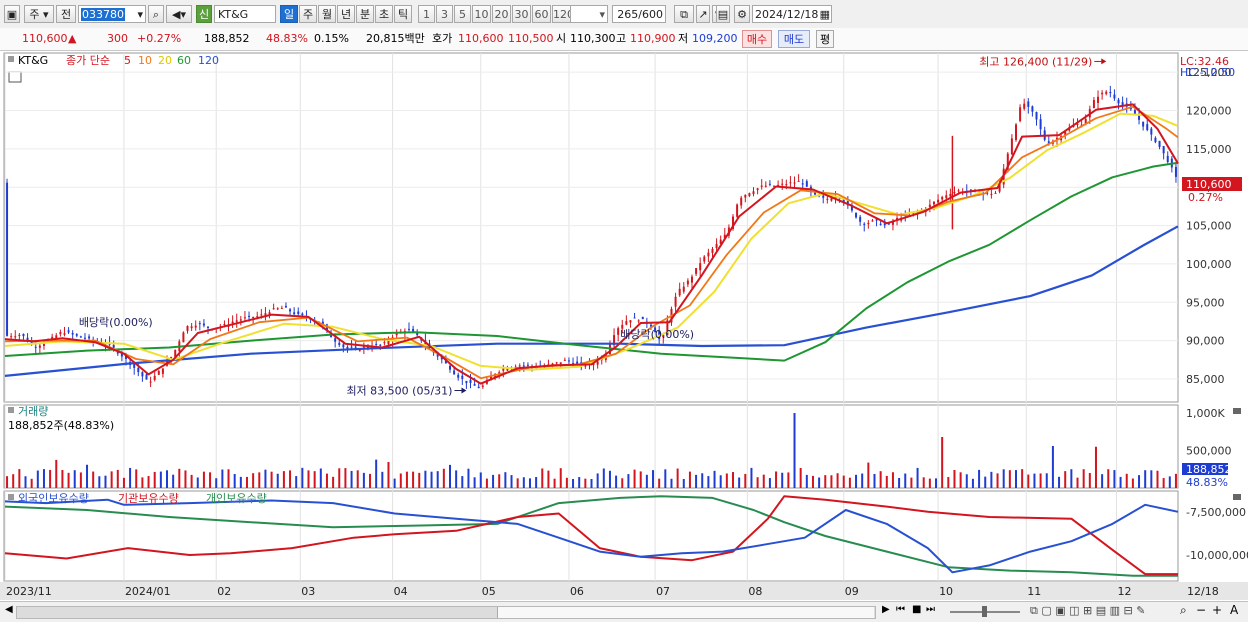 This screenshot has width=1248, height=622. Describe the element at coordinates (825, 15) in the screenshot. I see `calendar-icon: ▦` at that location.